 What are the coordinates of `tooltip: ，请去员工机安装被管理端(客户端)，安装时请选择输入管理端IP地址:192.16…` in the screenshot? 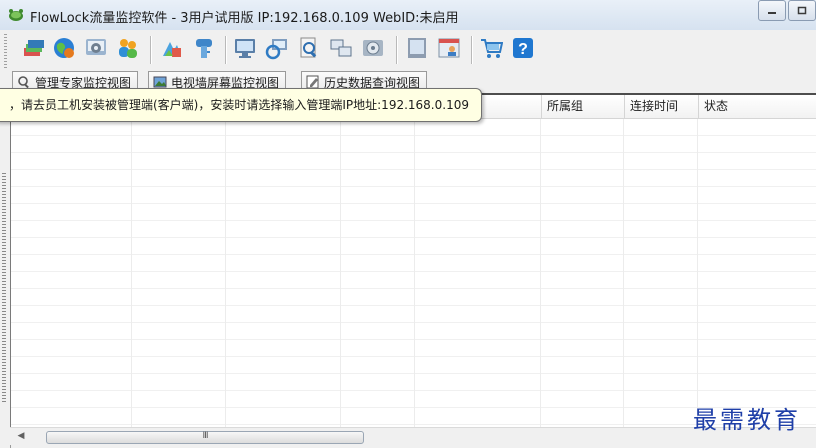 It's located at (241, 105).